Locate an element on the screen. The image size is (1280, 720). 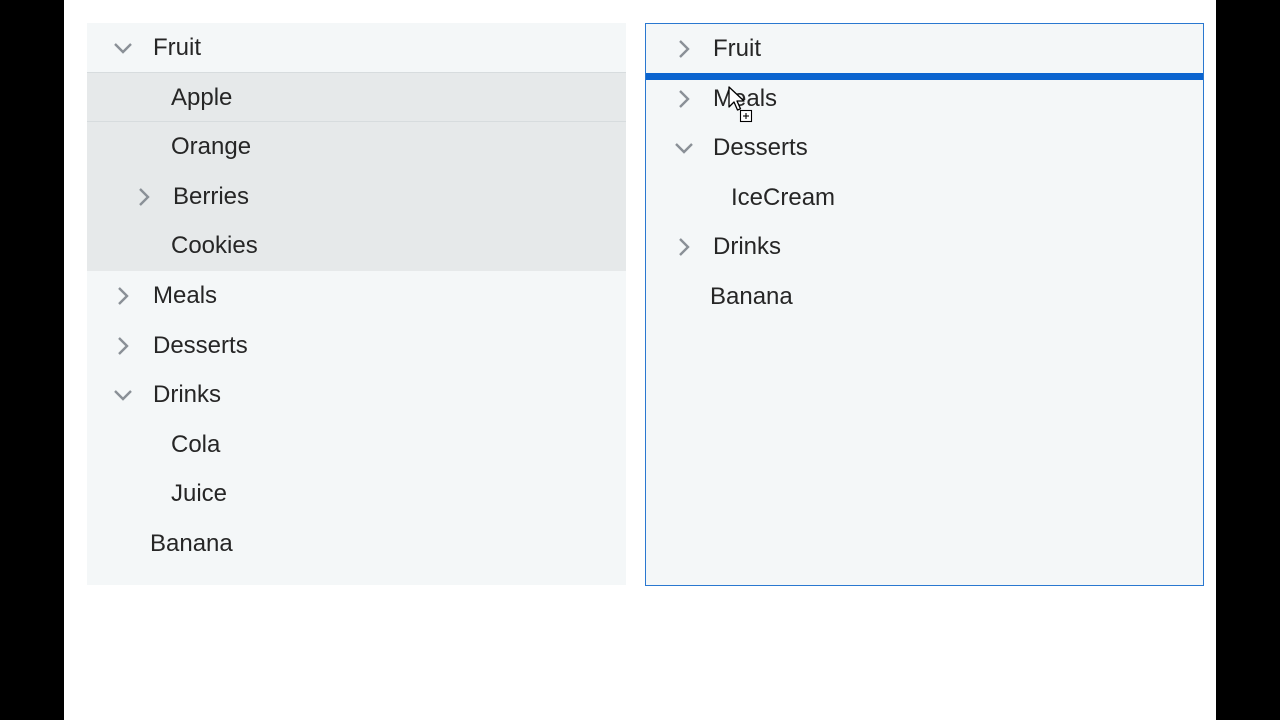
tree-node-label: Juice is located at coordinates (199, 494).